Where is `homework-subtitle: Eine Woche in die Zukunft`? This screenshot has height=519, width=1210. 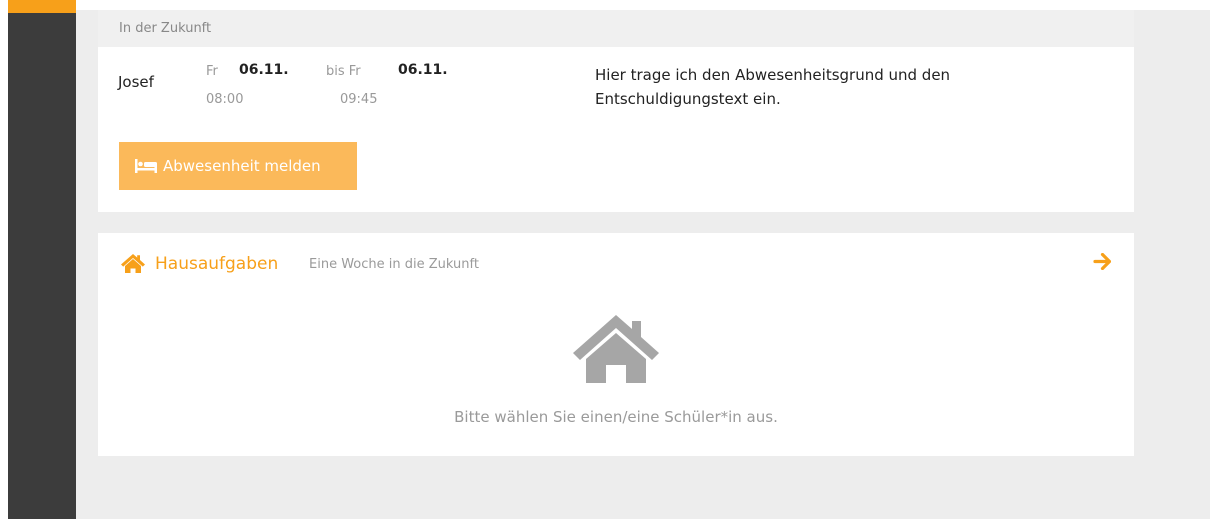
homework-subtitle: Eine Woche in die Zukunft is located at coordinates (394, 264).